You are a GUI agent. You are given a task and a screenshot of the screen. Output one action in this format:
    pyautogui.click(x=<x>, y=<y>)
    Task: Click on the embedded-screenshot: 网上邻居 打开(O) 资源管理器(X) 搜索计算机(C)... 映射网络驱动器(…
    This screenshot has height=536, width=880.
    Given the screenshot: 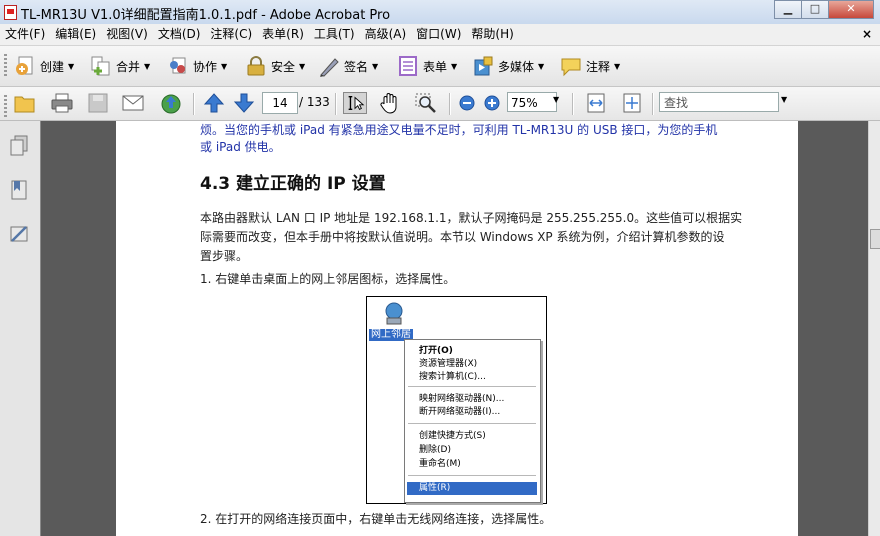 What is the action you would take?
    pyautogui.click(x=456, y=400)
    